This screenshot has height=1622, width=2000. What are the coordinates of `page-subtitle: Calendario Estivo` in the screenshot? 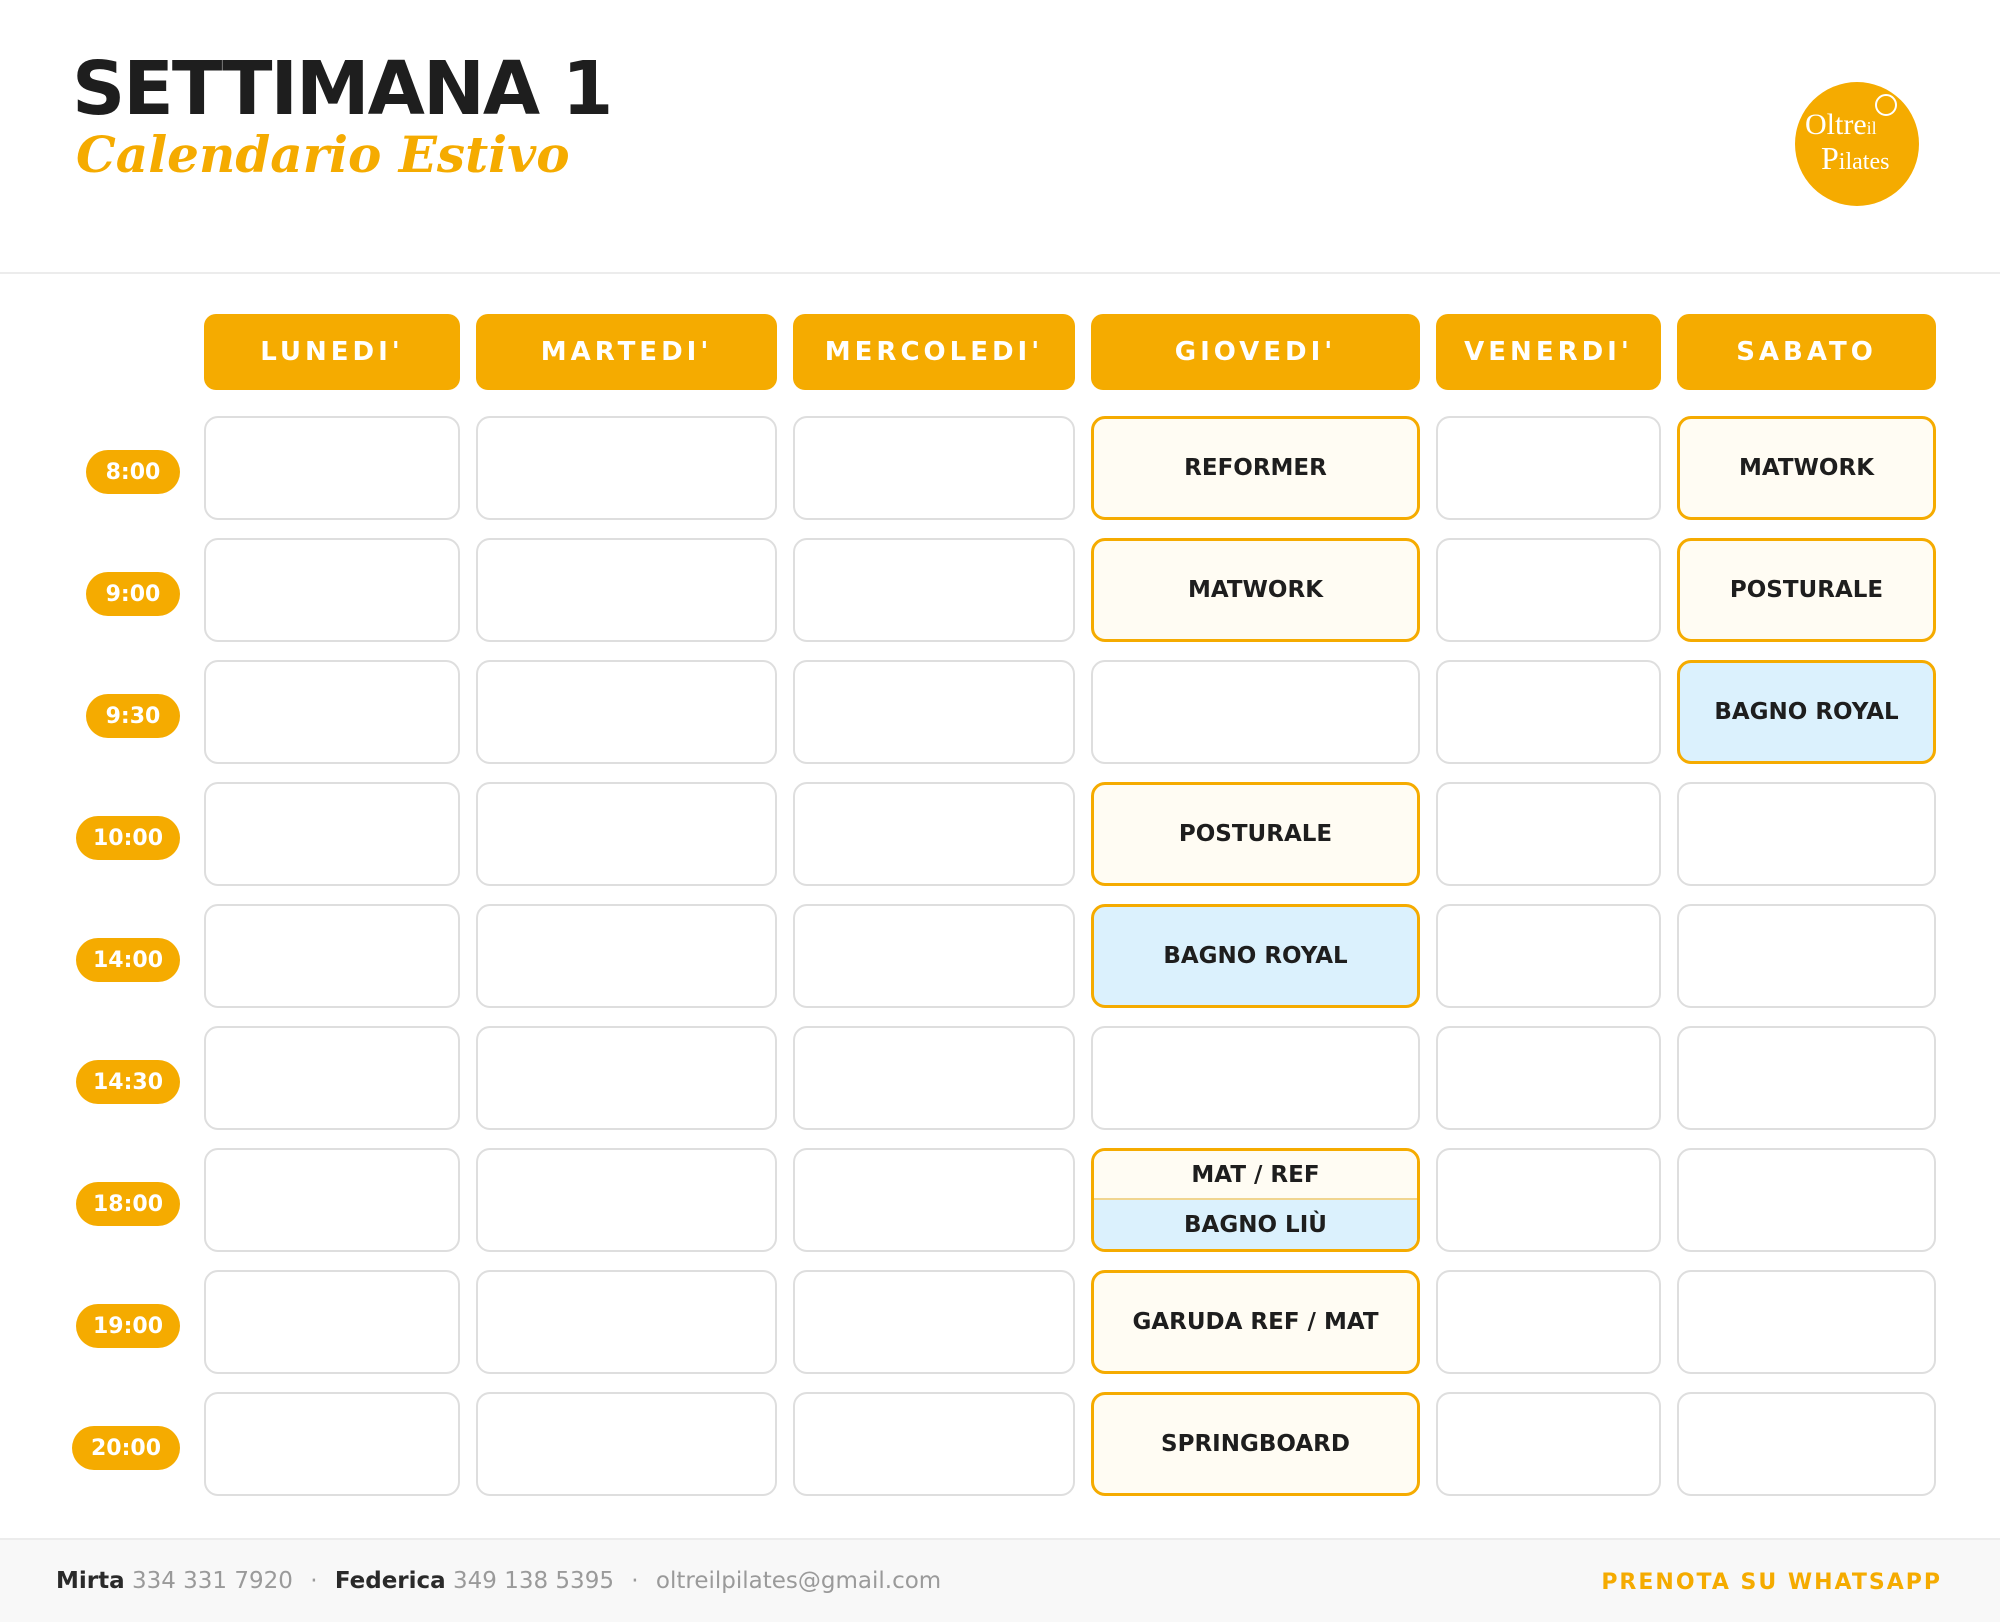 It's located at (323, 154).